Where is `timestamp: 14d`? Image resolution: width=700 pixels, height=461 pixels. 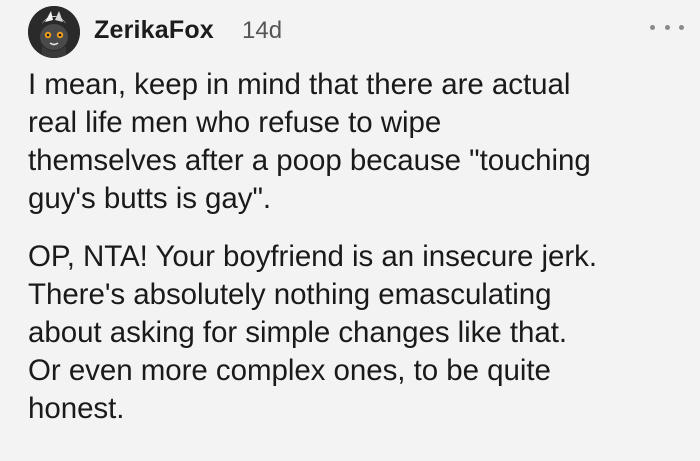 timestamp: 14d is located at coordinates (262, 30).